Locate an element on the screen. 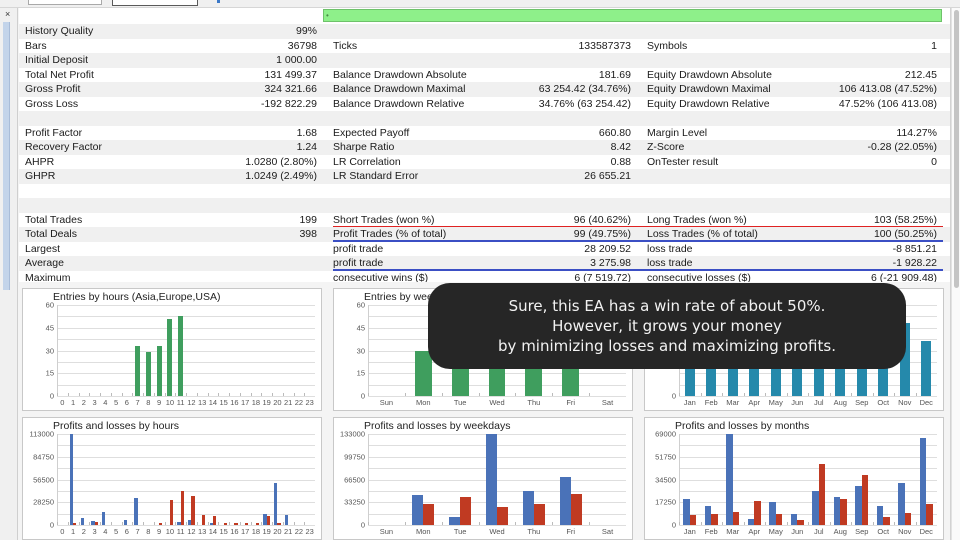  caption-line-2: However, it grows your money is located at coordinates (667, 326).